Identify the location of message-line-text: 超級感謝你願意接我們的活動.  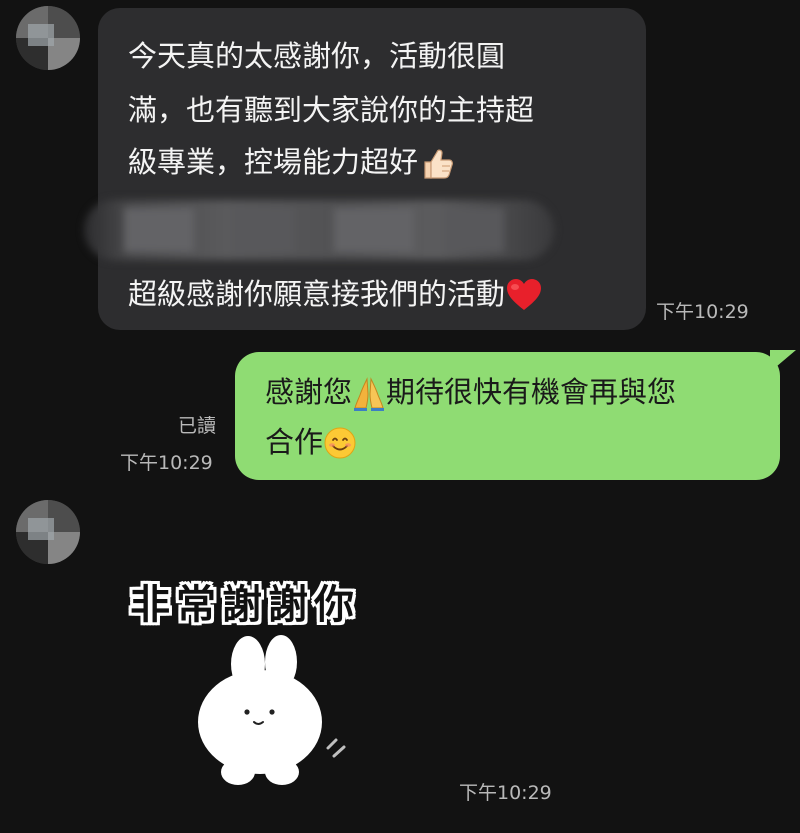
(317, 294).